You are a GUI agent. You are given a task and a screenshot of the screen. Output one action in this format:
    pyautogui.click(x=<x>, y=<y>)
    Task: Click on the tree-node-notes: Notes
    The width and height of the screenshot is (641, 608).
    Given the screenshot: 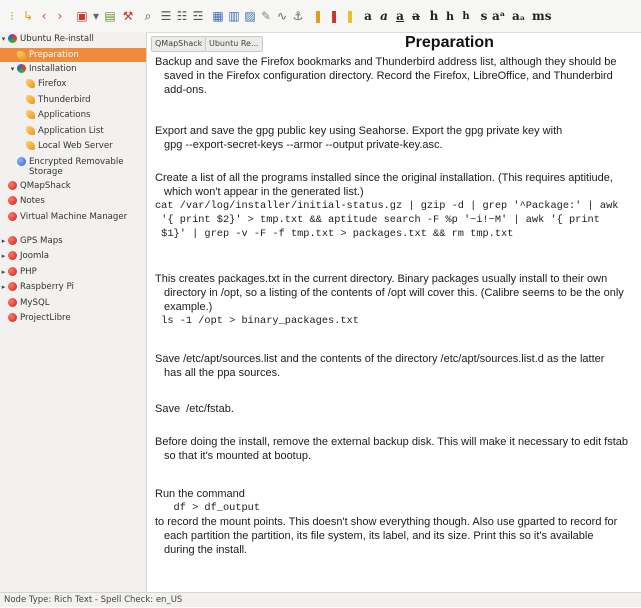 What is the action you would take?
    pyautogui.click(x=73, y=201)
    